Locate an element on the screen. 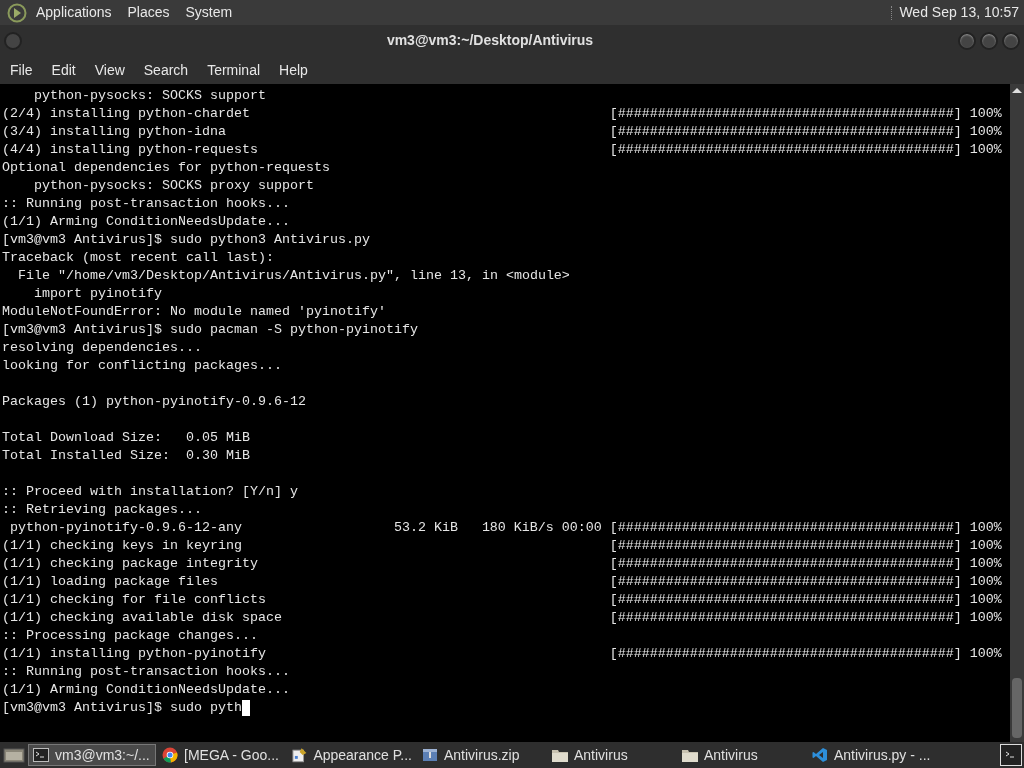 This screenshot has height=768, width=1024. terminal-line: ModuleNotFoundError: No module named 'pyinotify' is located at coordinates (194, 312).